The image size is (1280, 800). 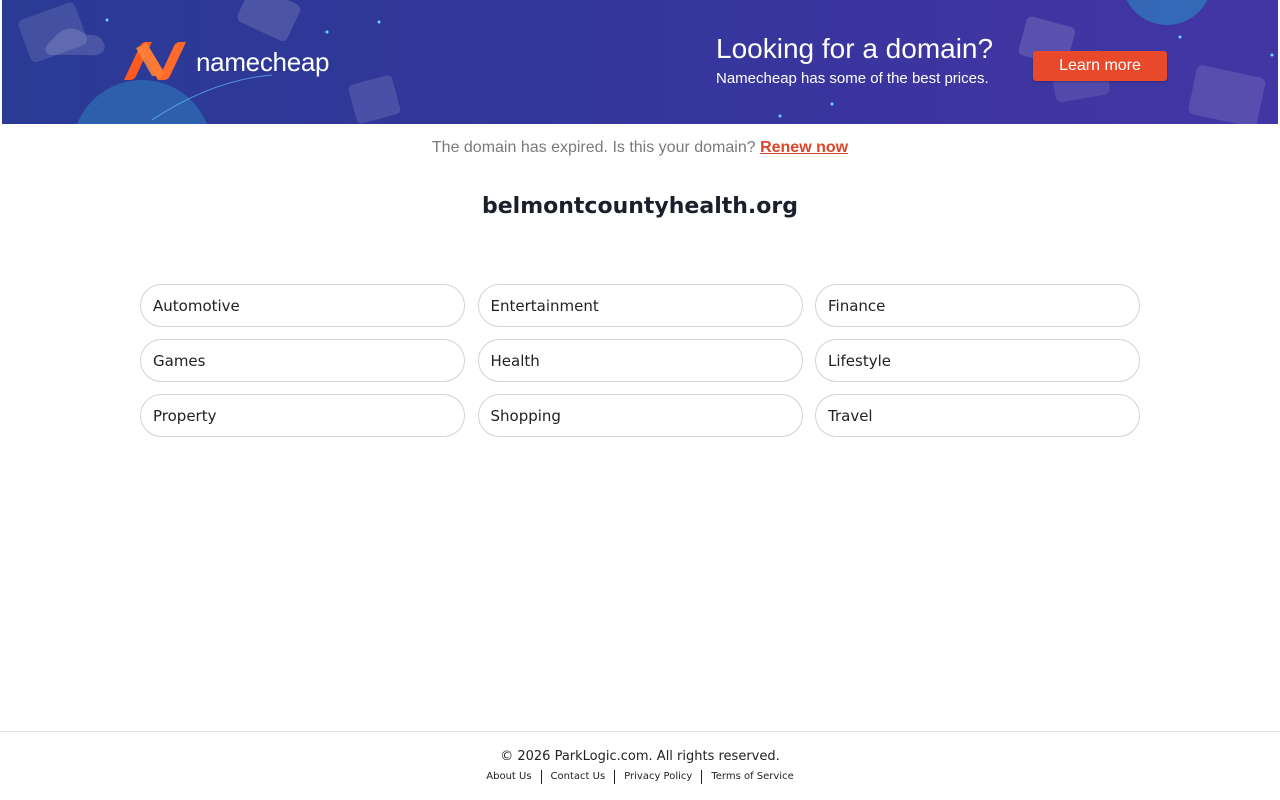 What do you see at coordinates (977, 360) in the screenshot?
I see `category-lifestyle: Lifestyle` at bounding box center [977, 360].